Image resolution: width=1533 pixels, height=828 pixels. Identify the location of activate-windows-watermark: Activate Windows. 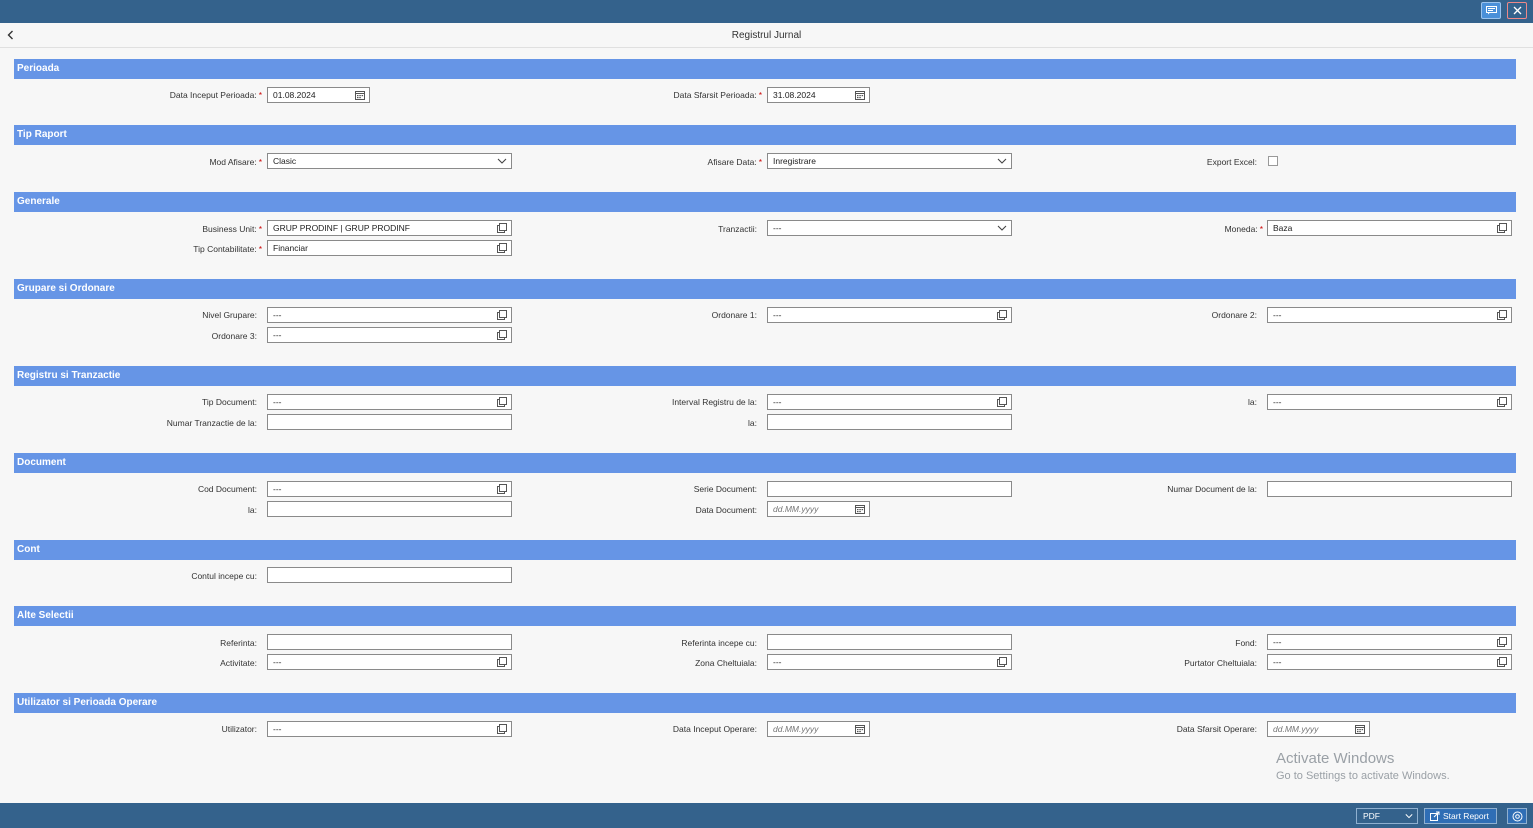
(1335, 758).